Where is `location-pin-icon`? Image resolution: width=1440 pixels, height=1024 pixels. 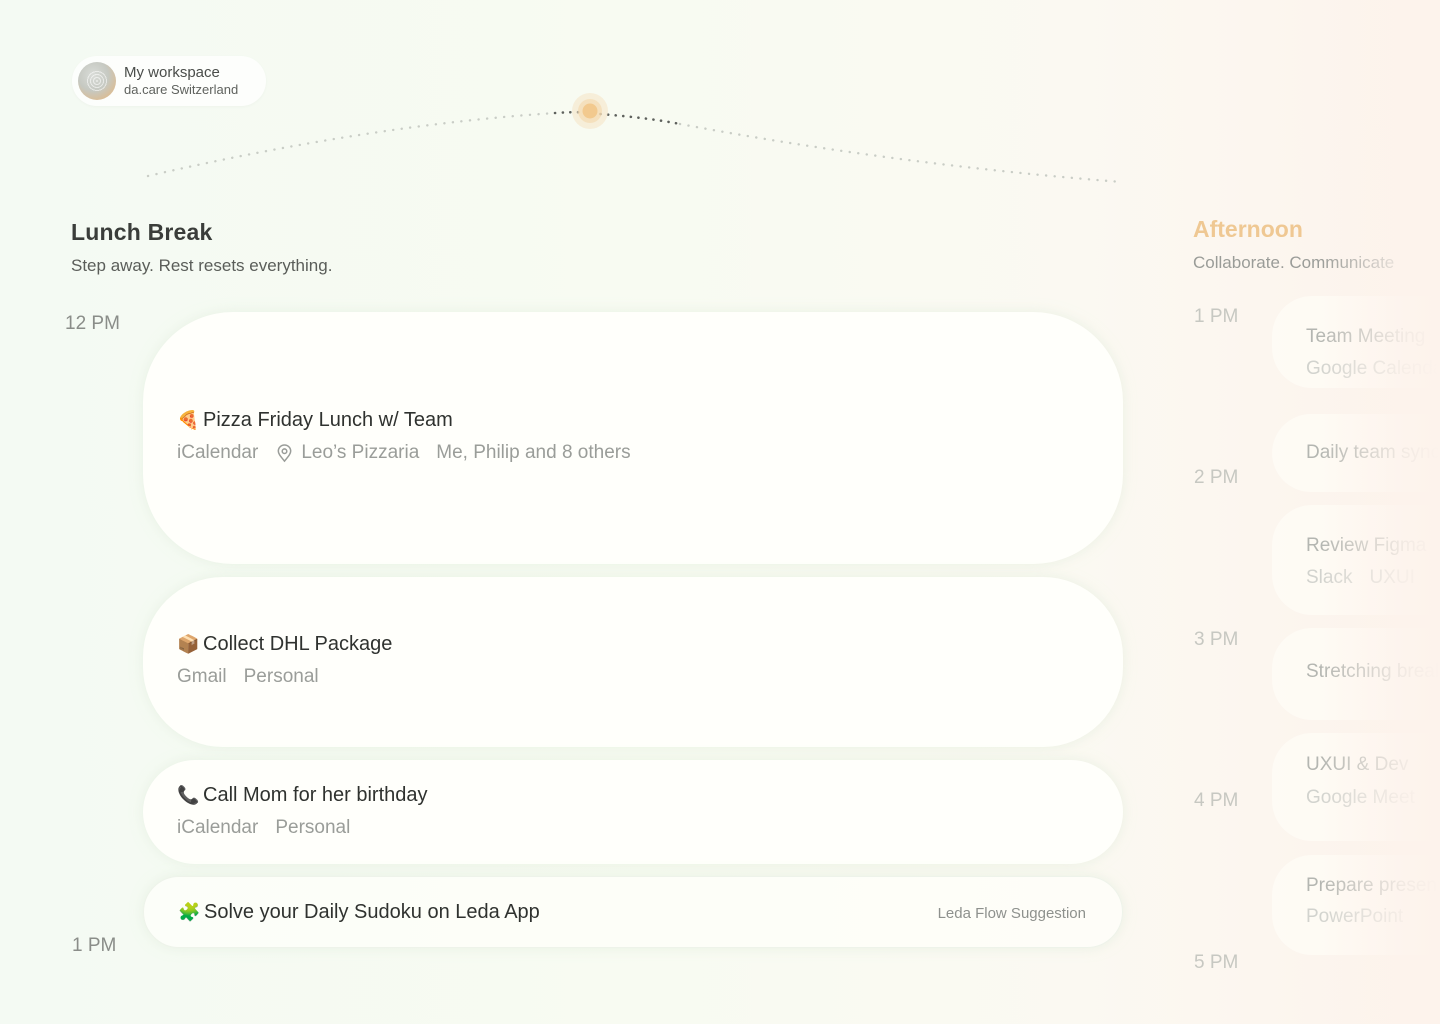 location-pin-icon is located at coordinates (284, 452).